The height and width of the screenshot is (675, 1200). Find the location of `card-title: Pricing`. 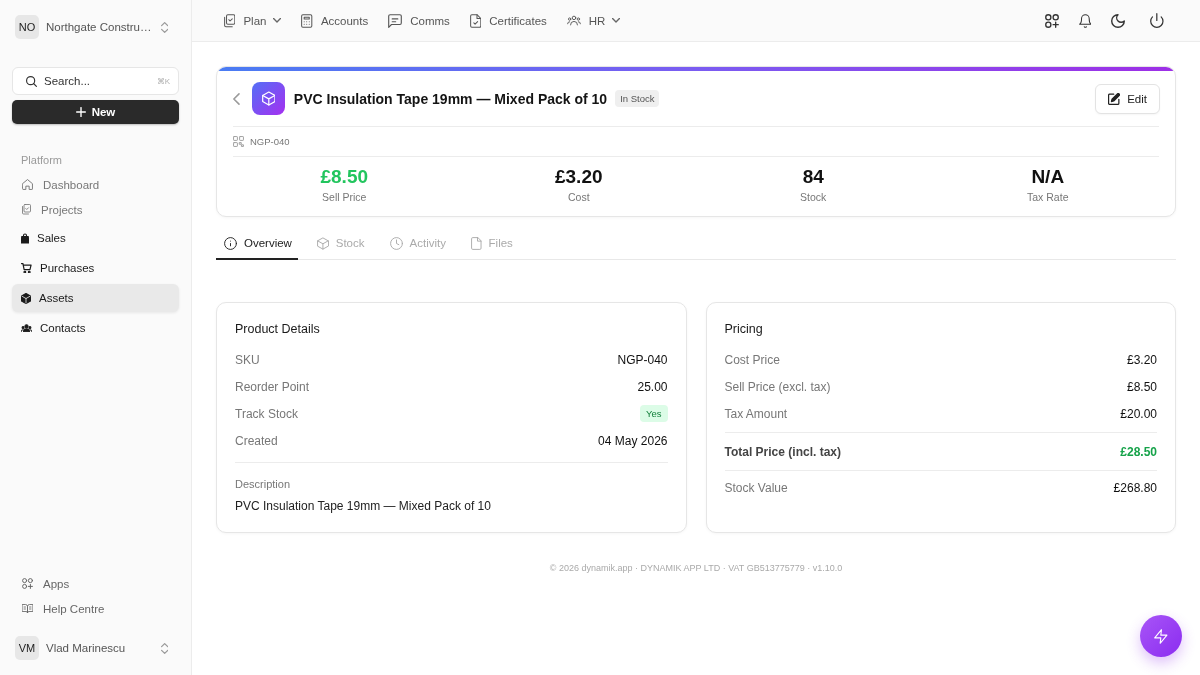

card-title: Pricing is located at coordinates (744, 329).